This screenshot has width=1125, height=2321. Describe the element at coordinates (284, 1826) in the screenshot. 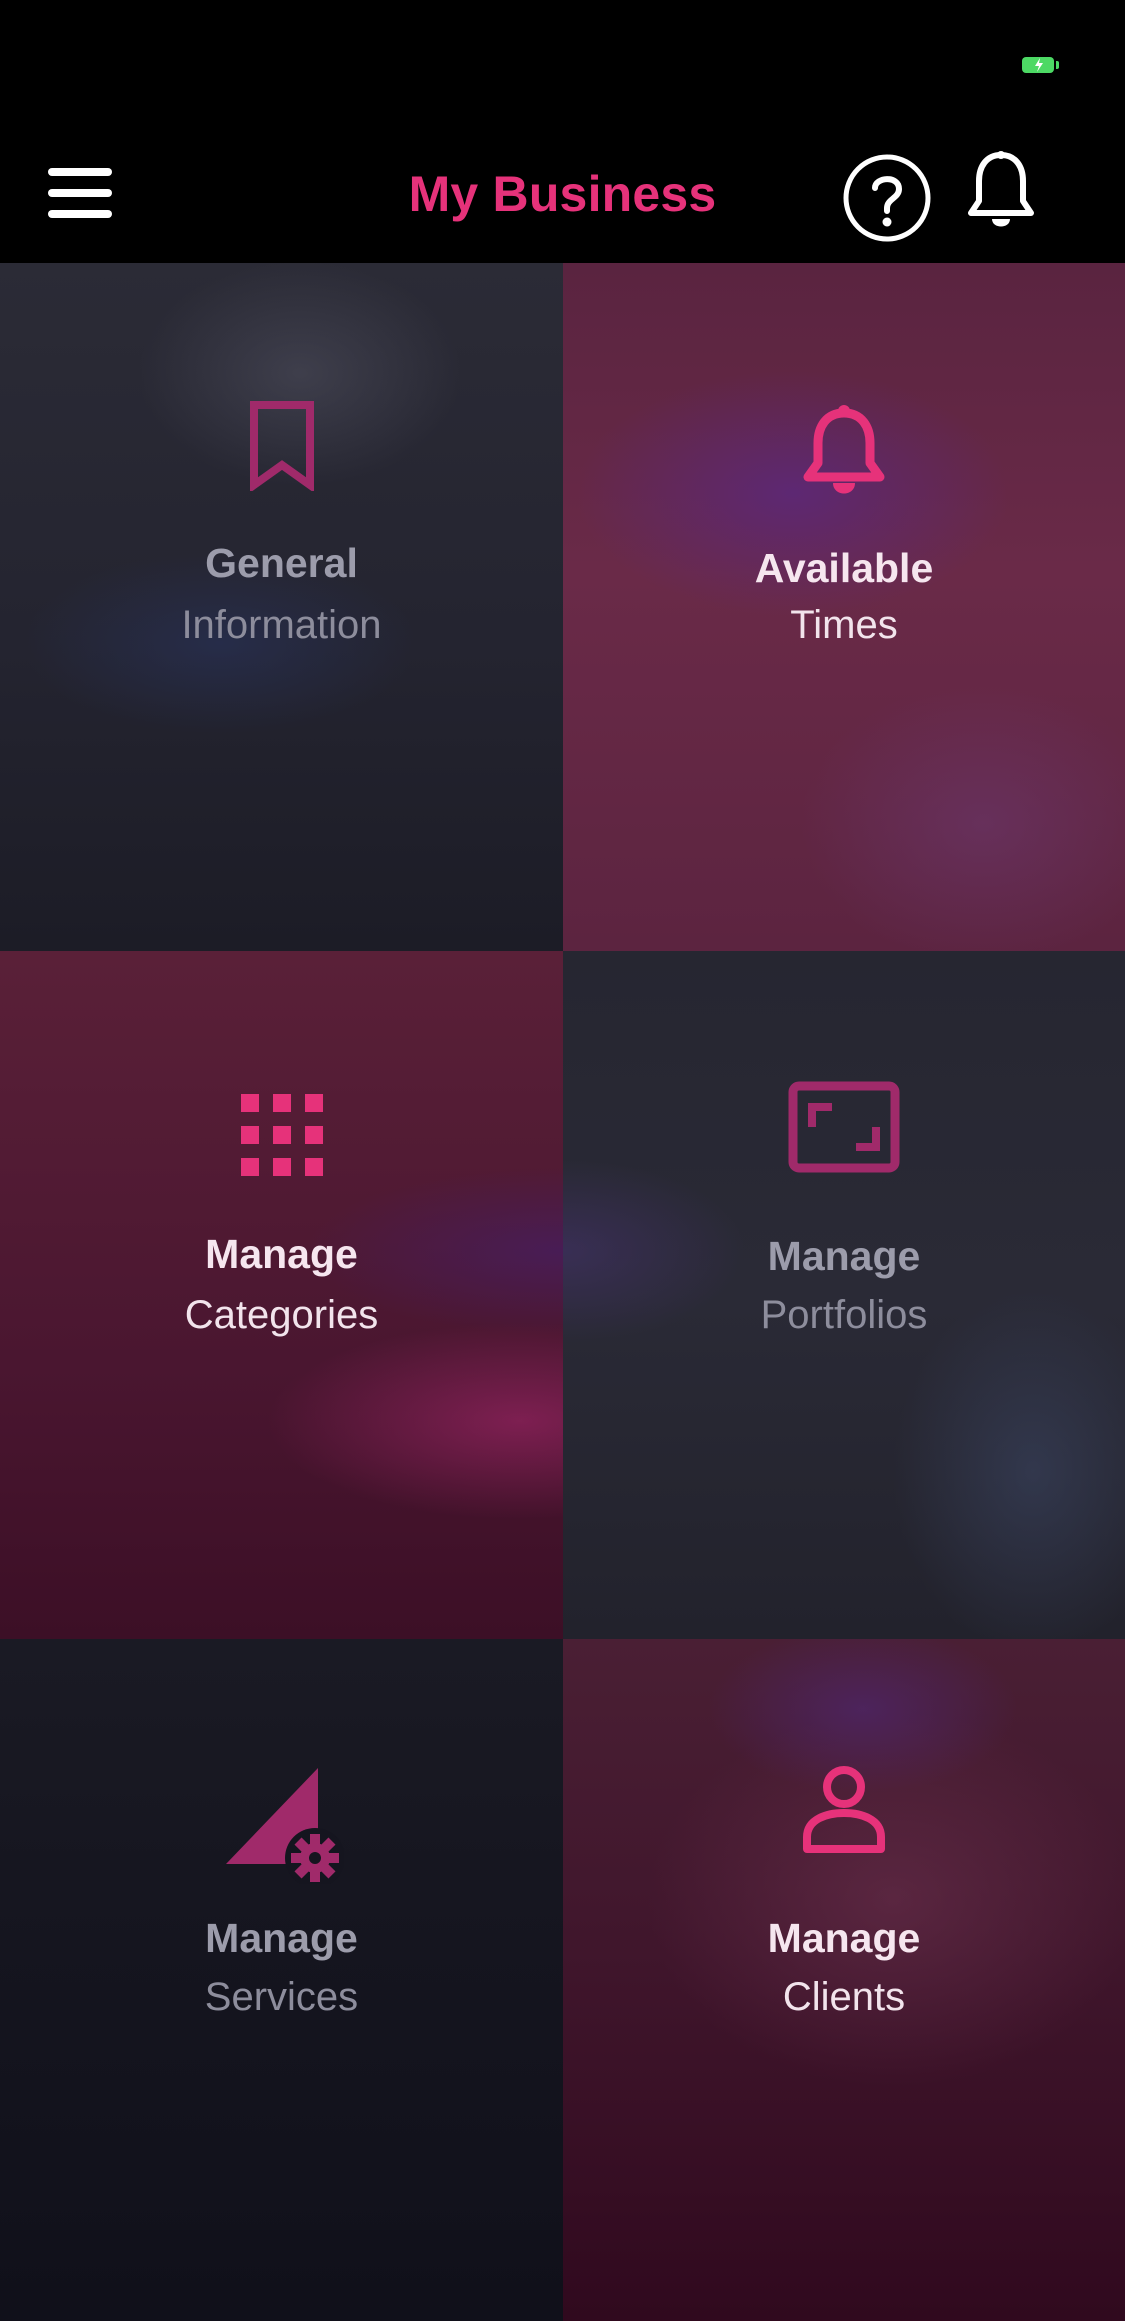

I see `services-gear-icon` at that location.